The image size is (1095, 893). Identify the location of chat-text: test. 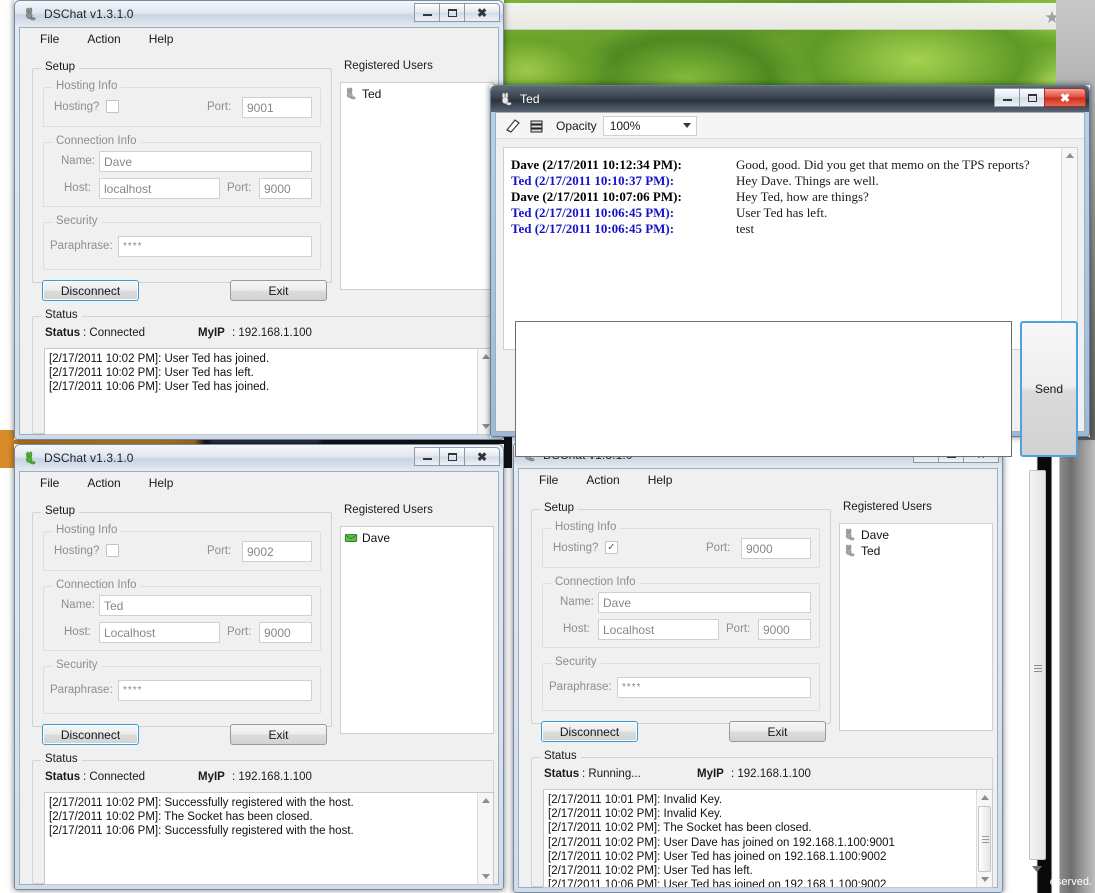
(745, 228).